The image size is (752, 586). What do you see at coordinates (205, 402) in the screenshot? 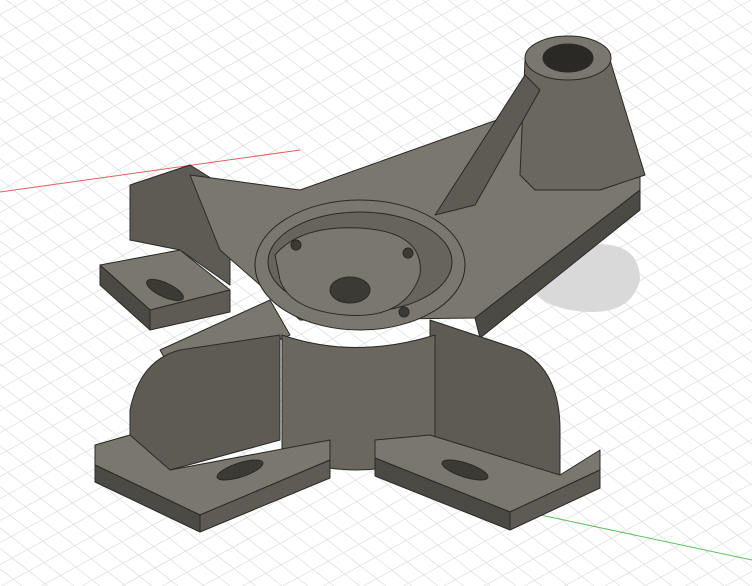
I see `front-left-arm-curve` at bounding box center [205, 402].